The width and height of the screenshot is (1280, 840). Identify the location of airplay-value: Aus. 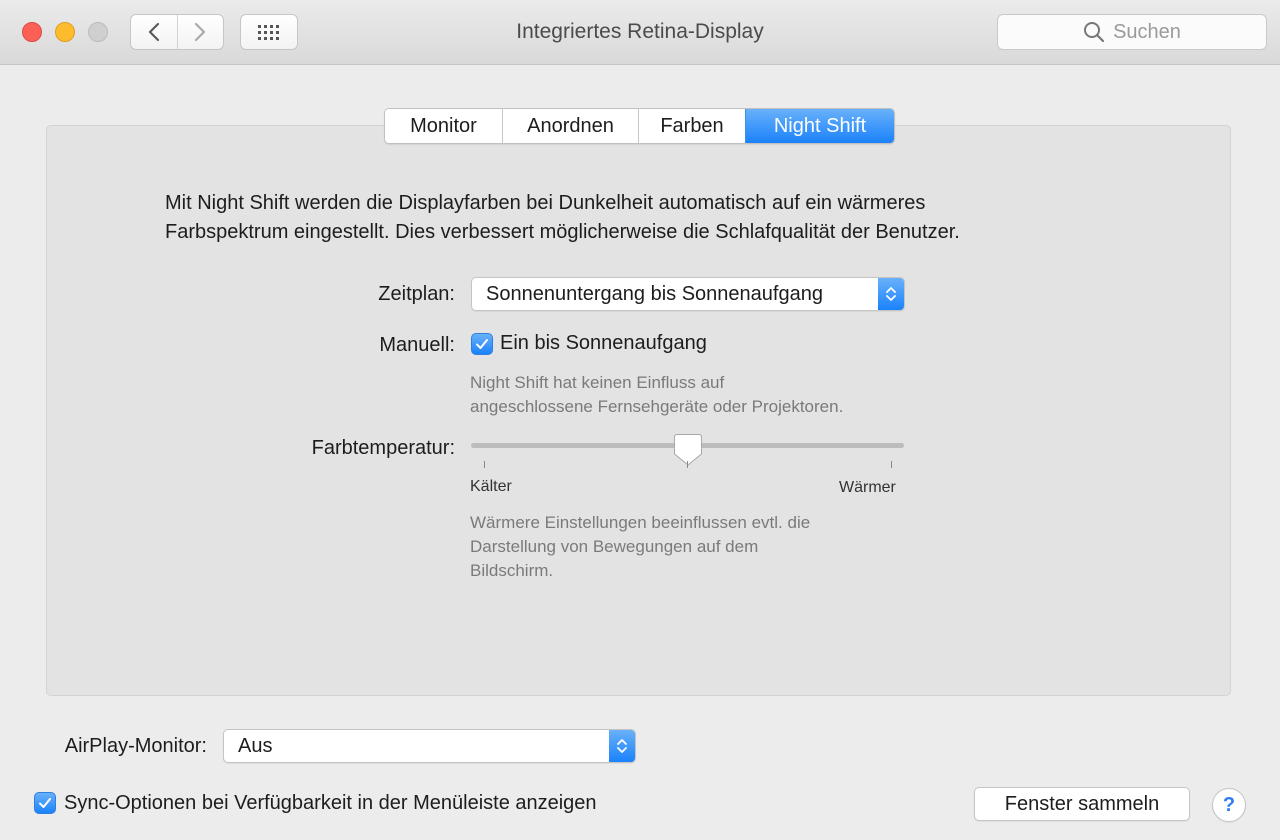
(255, 746).